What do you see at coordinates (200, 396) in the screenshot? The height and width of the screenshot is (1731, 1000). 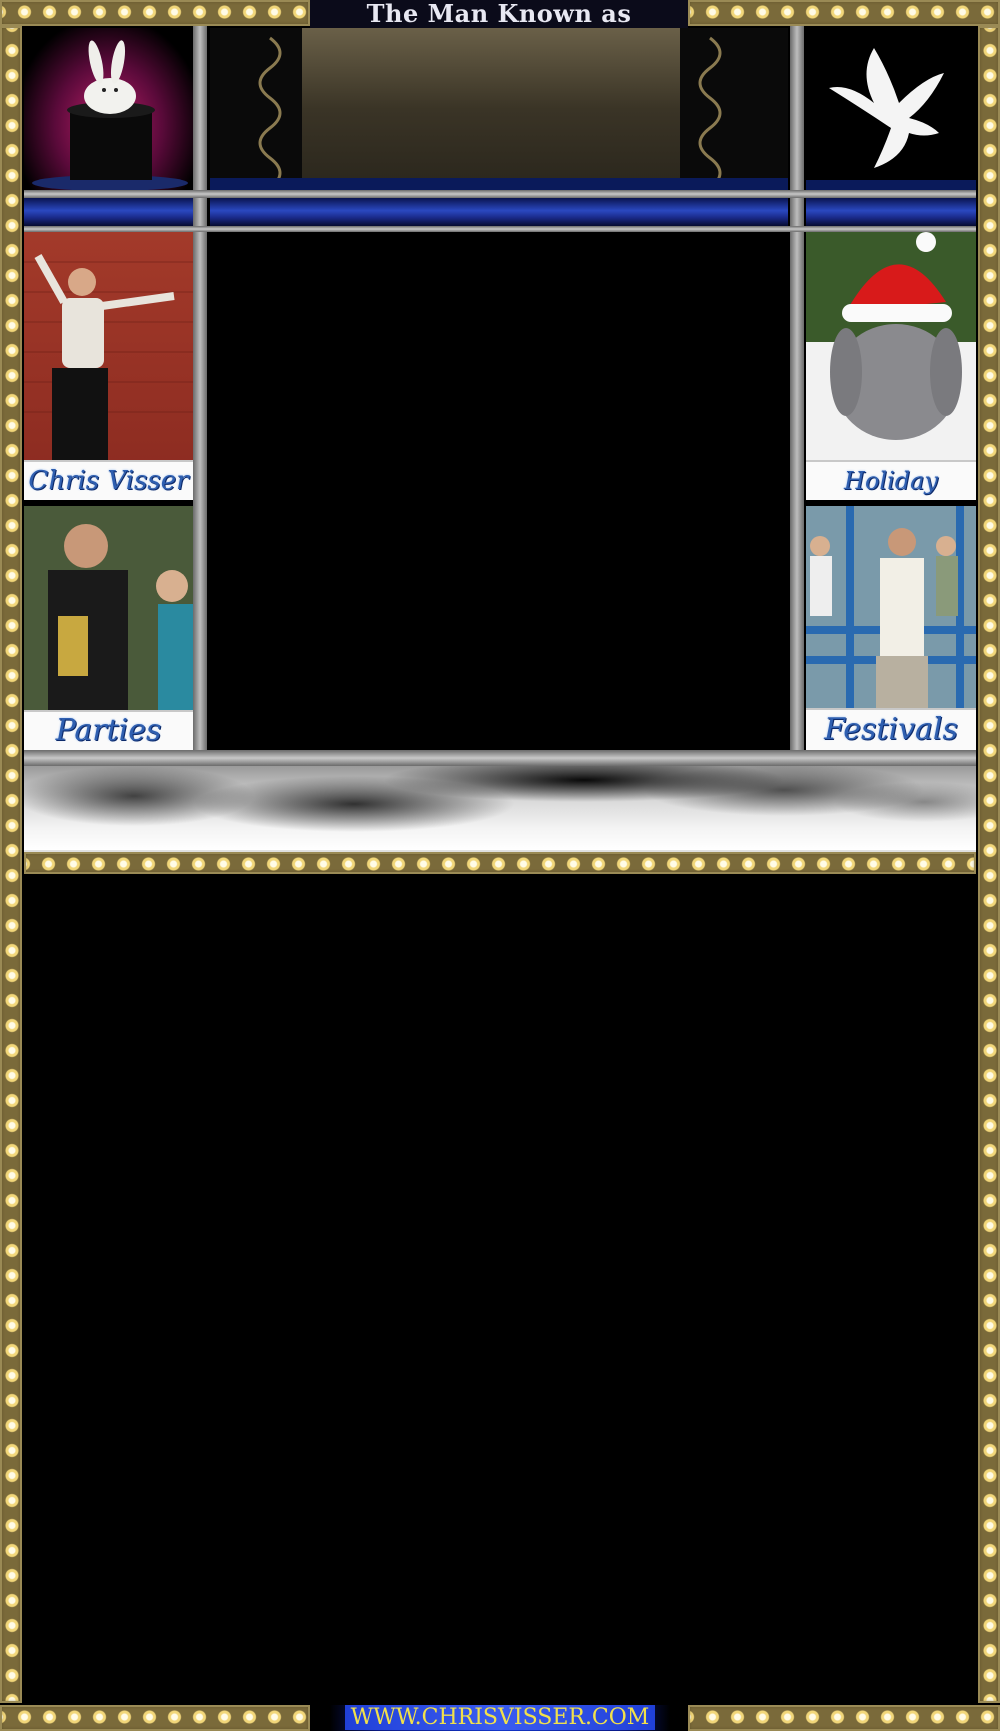 I see `divider-left` at bounding box center [200, 396].